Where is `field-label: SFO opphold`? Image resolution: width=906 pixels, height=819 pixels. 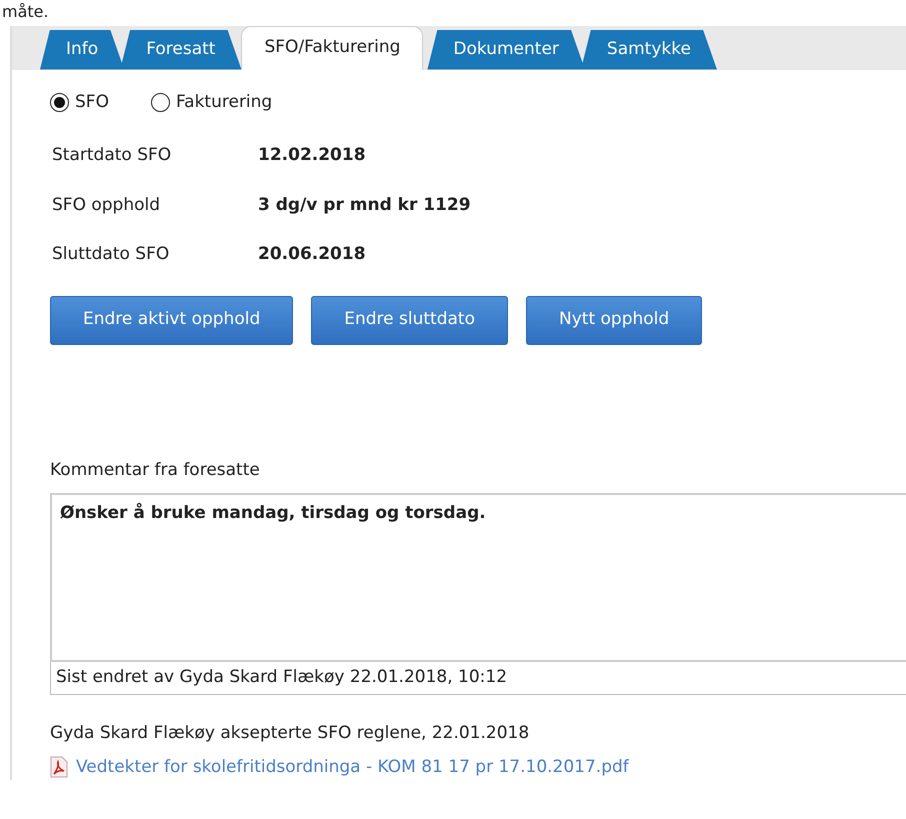 field-label: SFO opphold is located at coordinates (107, 205).